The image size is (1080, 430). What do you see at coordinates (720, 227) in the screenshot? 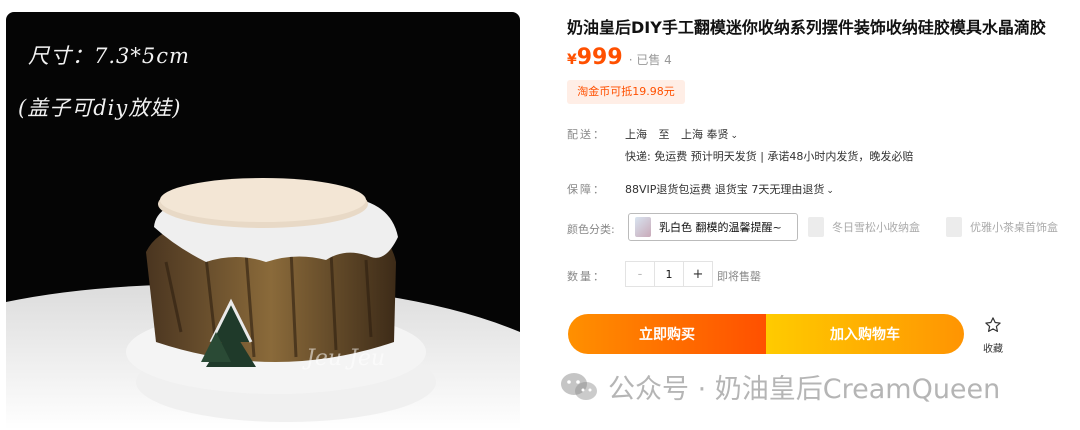
I see `color-option-label: 乳白色 翻模的温馨提醒~` at bounding box center [720, 227].